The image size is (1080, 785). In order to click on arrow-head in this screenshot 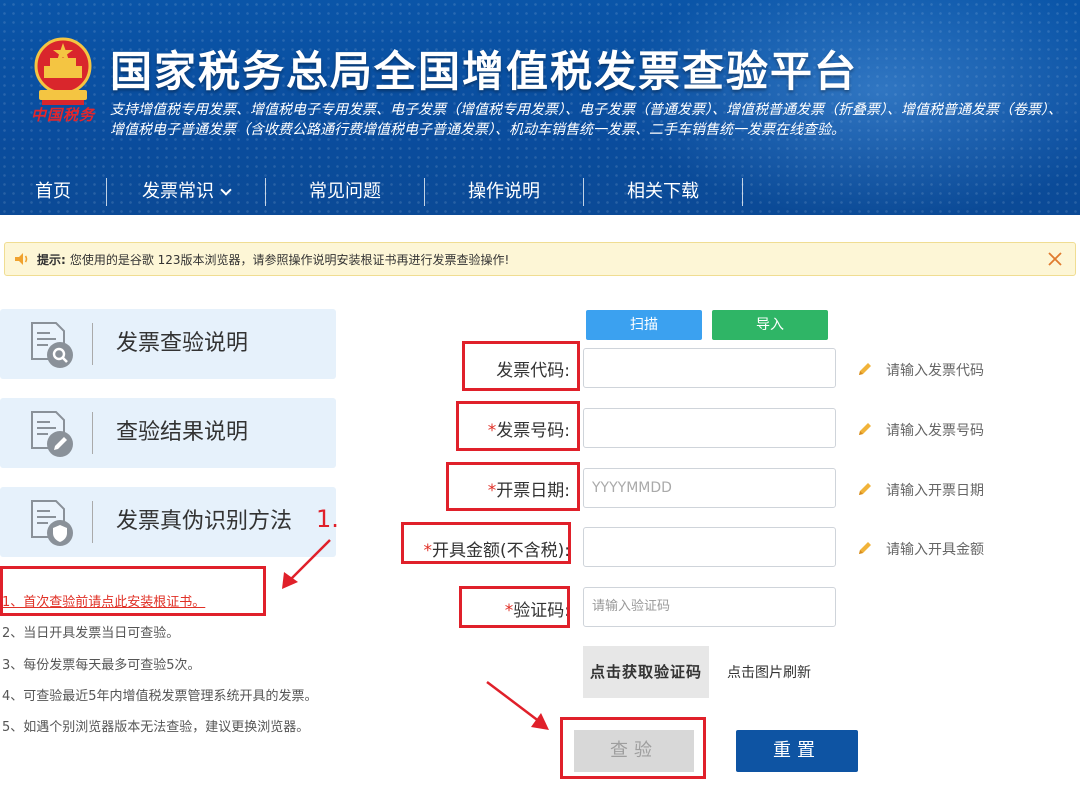, I will do `click(540, 721)`.